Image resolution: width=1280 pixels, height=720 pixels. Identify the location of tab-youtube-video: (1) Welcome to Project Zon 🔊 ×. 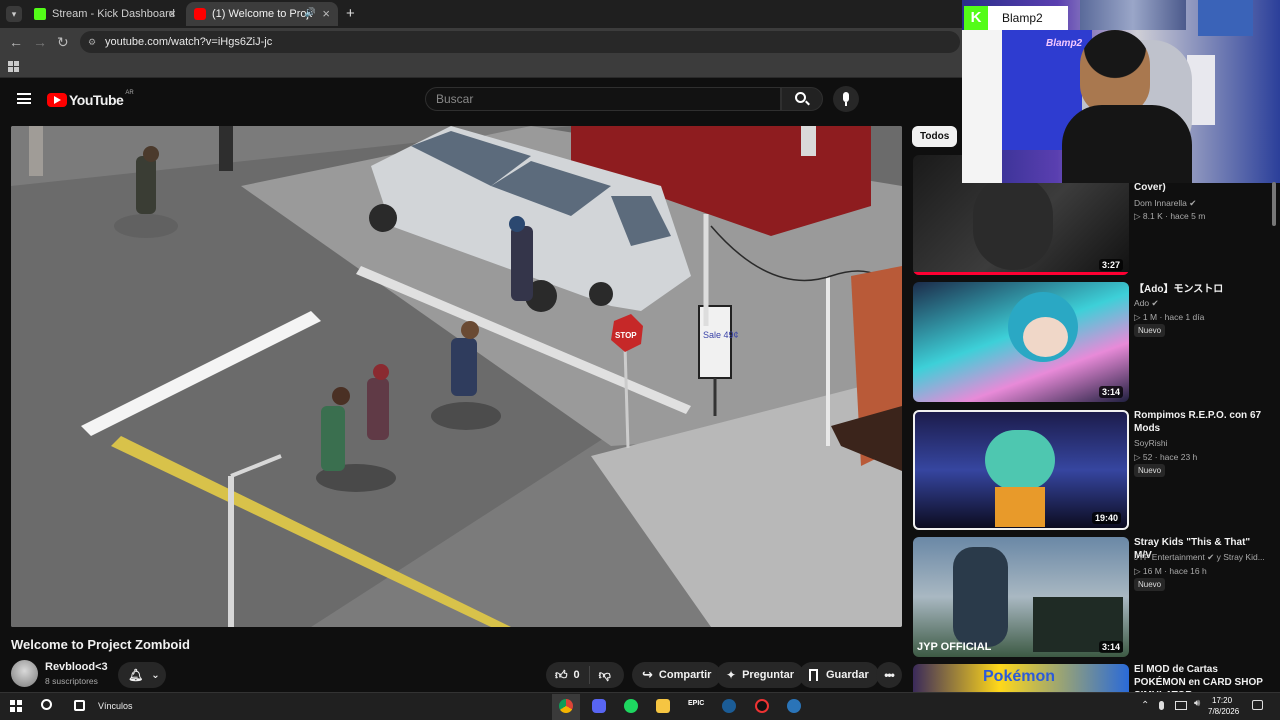
(262, 14).